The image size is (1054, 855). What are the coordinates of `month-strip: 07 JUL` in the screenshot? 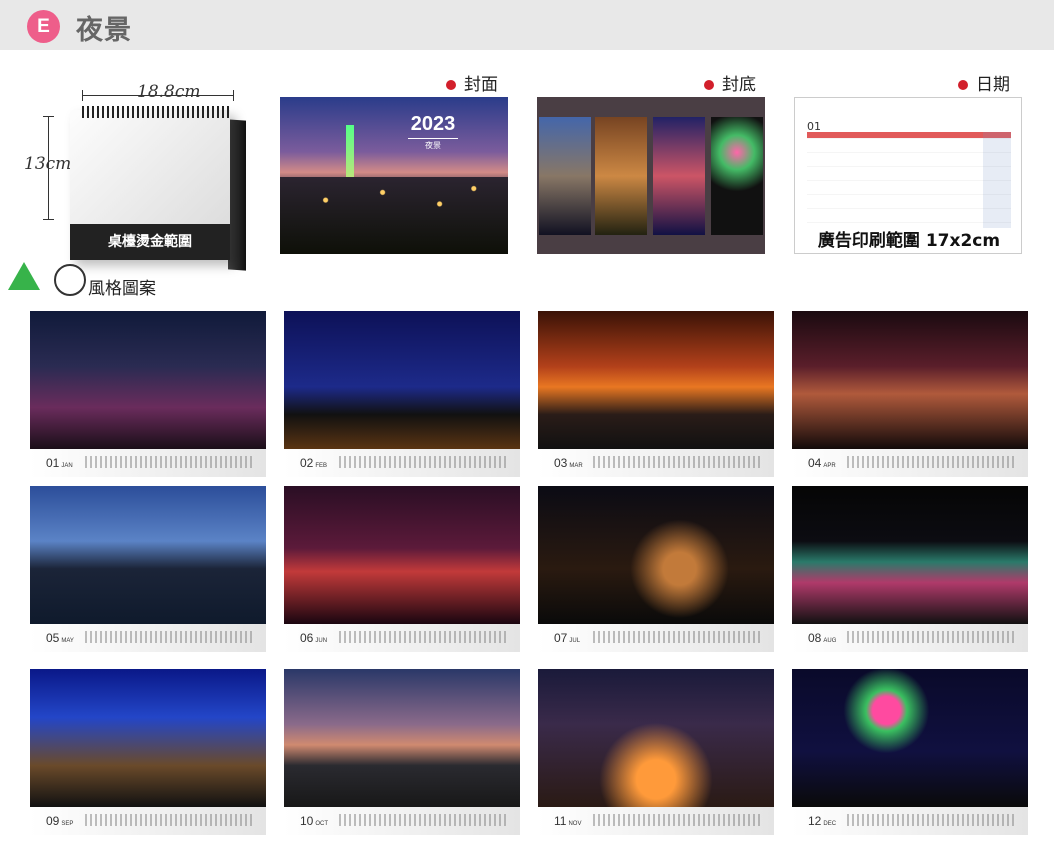 It's located at (656, 638).